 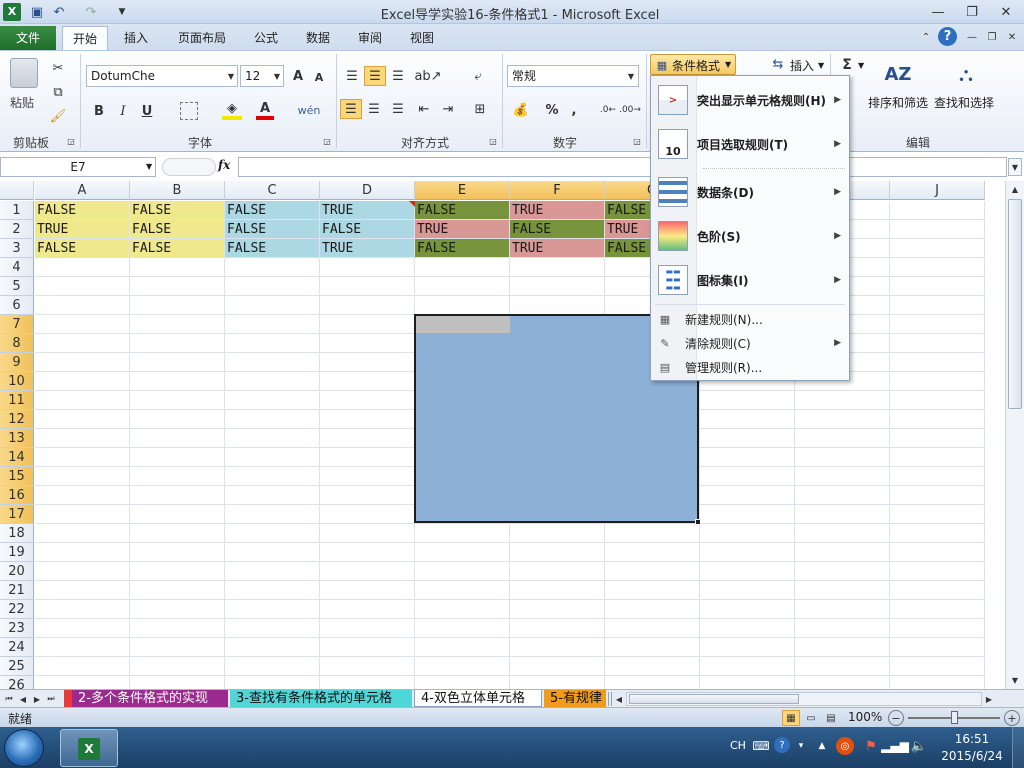 What do you see at coordinates (51, 699) in the screenshot?
I see `last-sheet-icon: ⏭` at bounding box center [51, 699].